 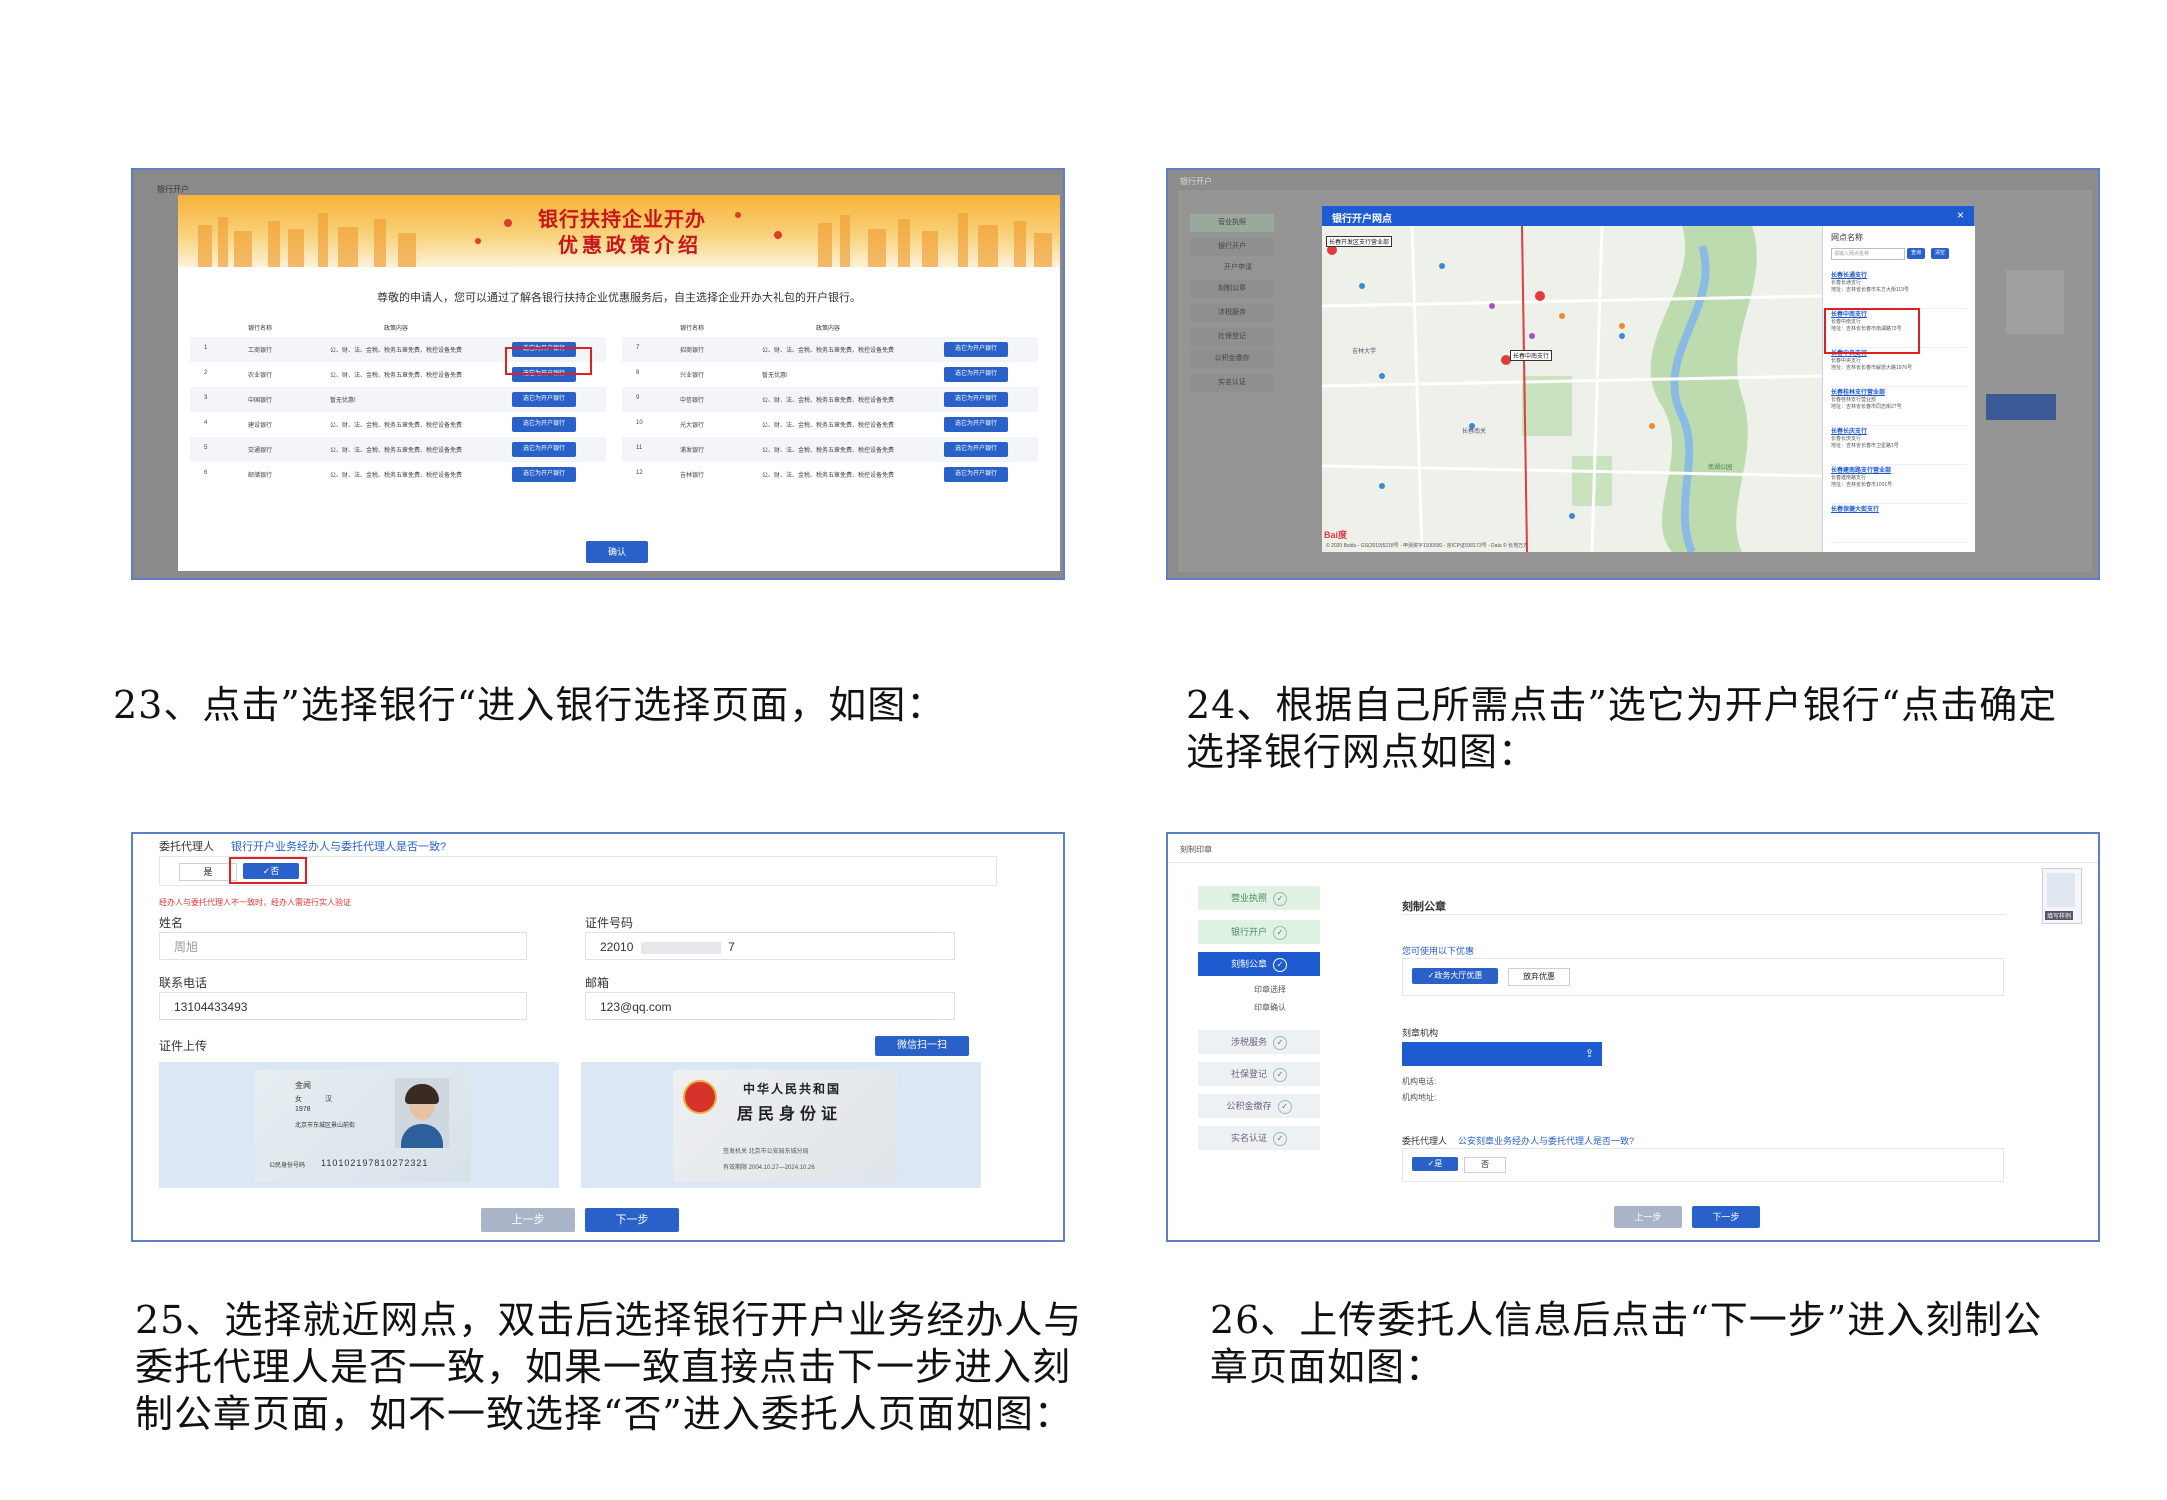 I want to click on banner-title-line2: 优惠政策介绍, so click(x=630, y=246).